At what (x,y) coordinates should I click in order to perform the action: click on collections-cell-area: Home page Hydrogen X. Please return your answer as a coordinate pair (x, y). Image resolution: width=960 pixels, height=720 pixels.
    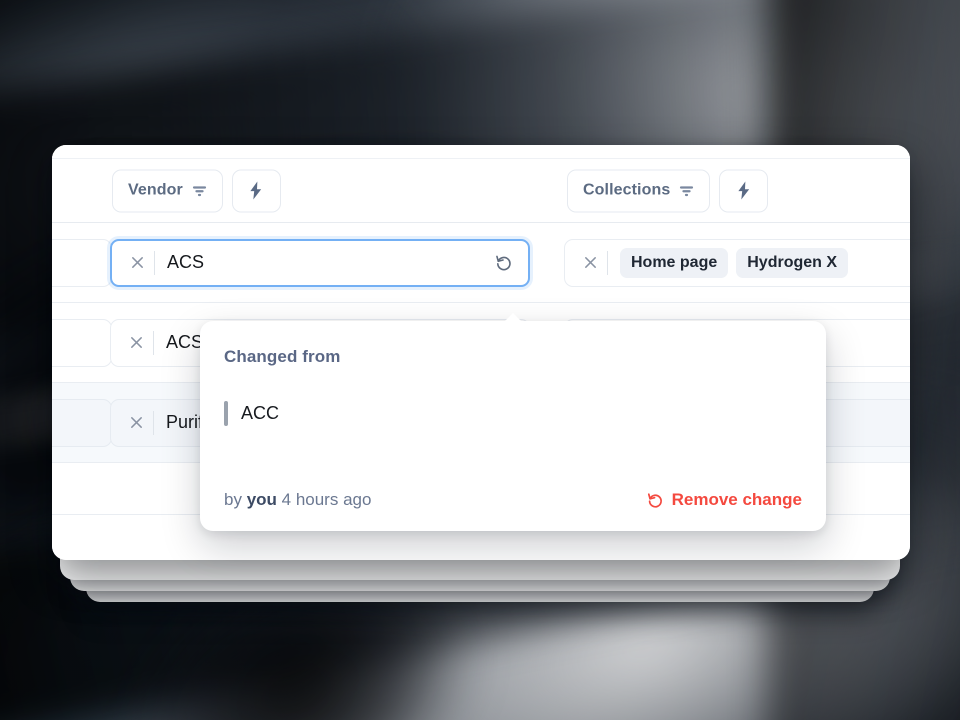
    Looking at the image, I should click on (737, 262).